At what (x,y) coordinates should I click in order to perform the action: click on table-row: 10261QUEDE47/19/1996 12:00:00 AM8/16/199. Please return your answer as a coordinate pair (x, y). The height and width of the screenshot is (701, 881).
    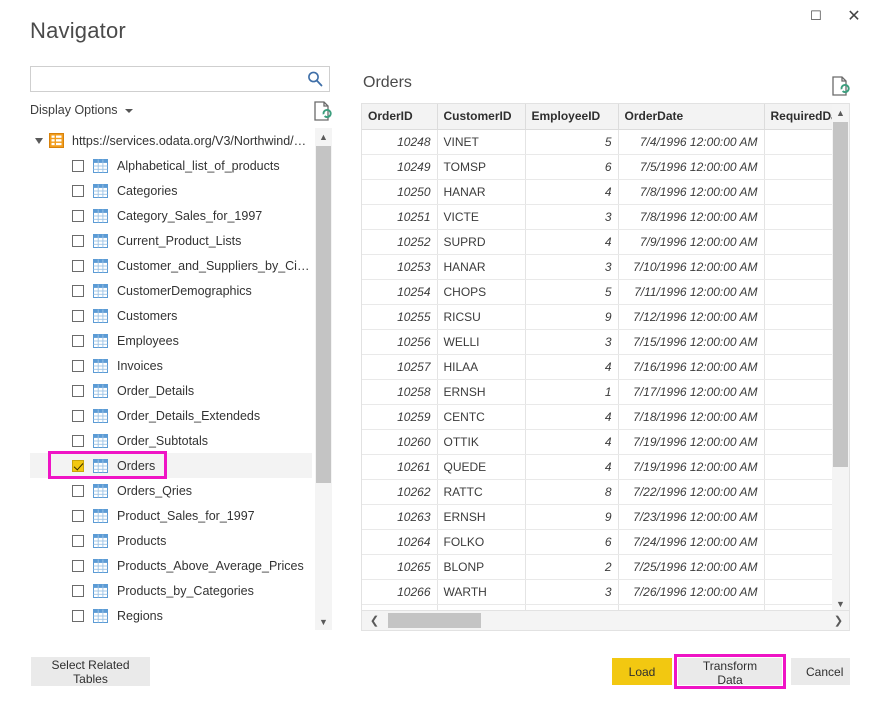
    Looking at the image, I should click on (605, 467).